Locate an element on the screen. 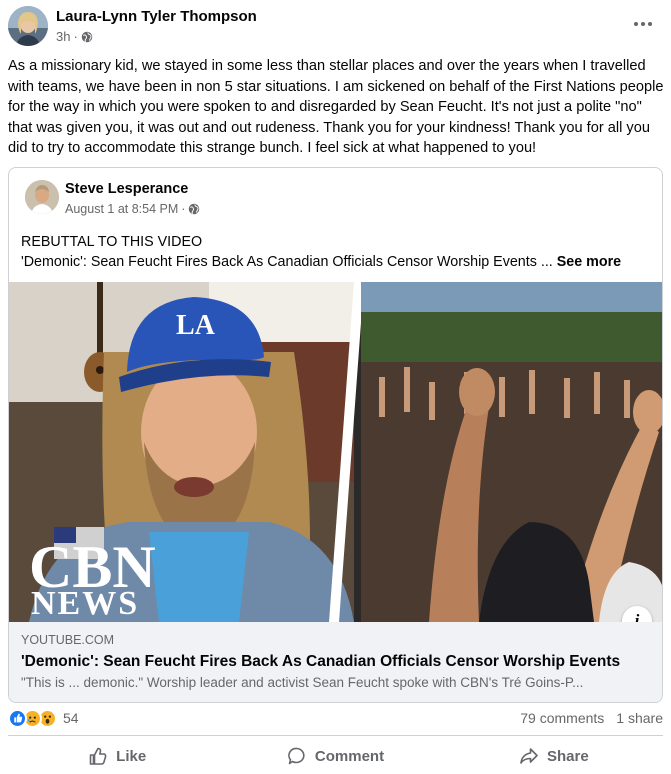  engagement-counts: 79 comments 1 share is located at coordinates (591, 718).